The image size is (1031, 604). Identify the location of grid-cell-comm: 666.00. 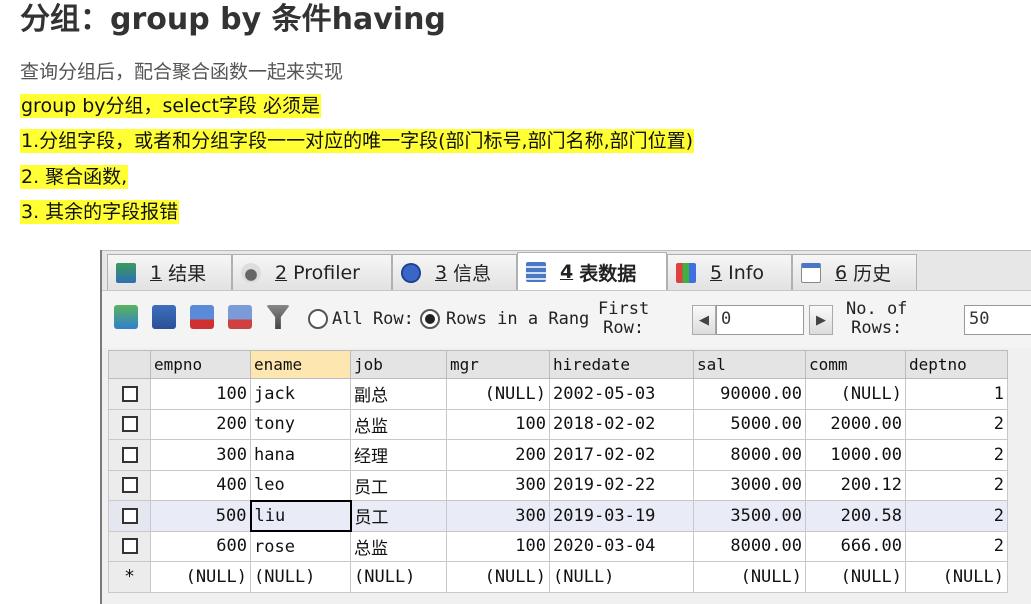
(855, 546).